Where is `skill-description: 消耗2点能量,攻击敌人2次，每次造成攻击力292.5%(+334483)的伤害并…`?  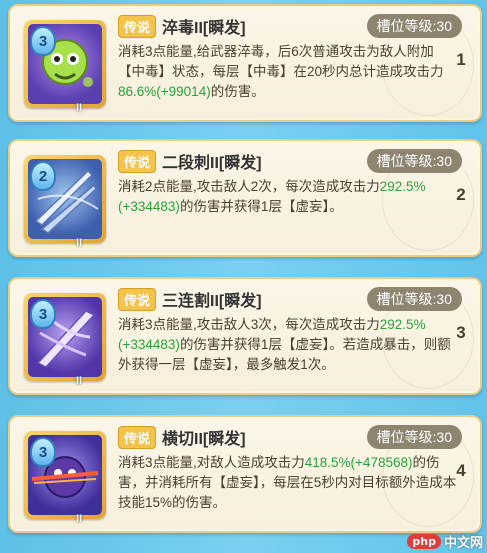
skill-description: 消耗2点能量,攻击敌人2次，每次造成攻击力292.5%(+334483)的伤害并… is located at coordinates (272, 196).